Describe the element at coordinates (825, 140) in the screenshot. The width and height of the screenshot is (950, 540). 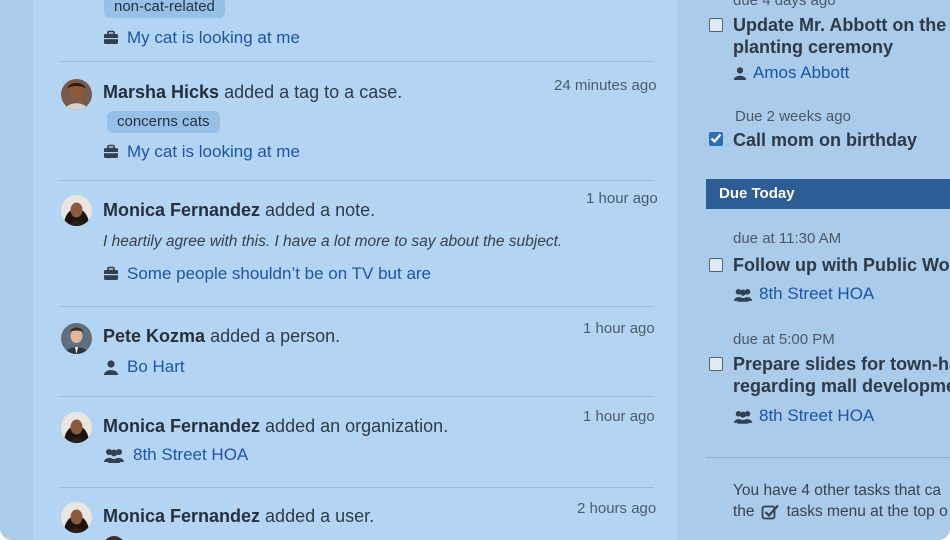
I see `task-title: Call mom on birthday` at that location.